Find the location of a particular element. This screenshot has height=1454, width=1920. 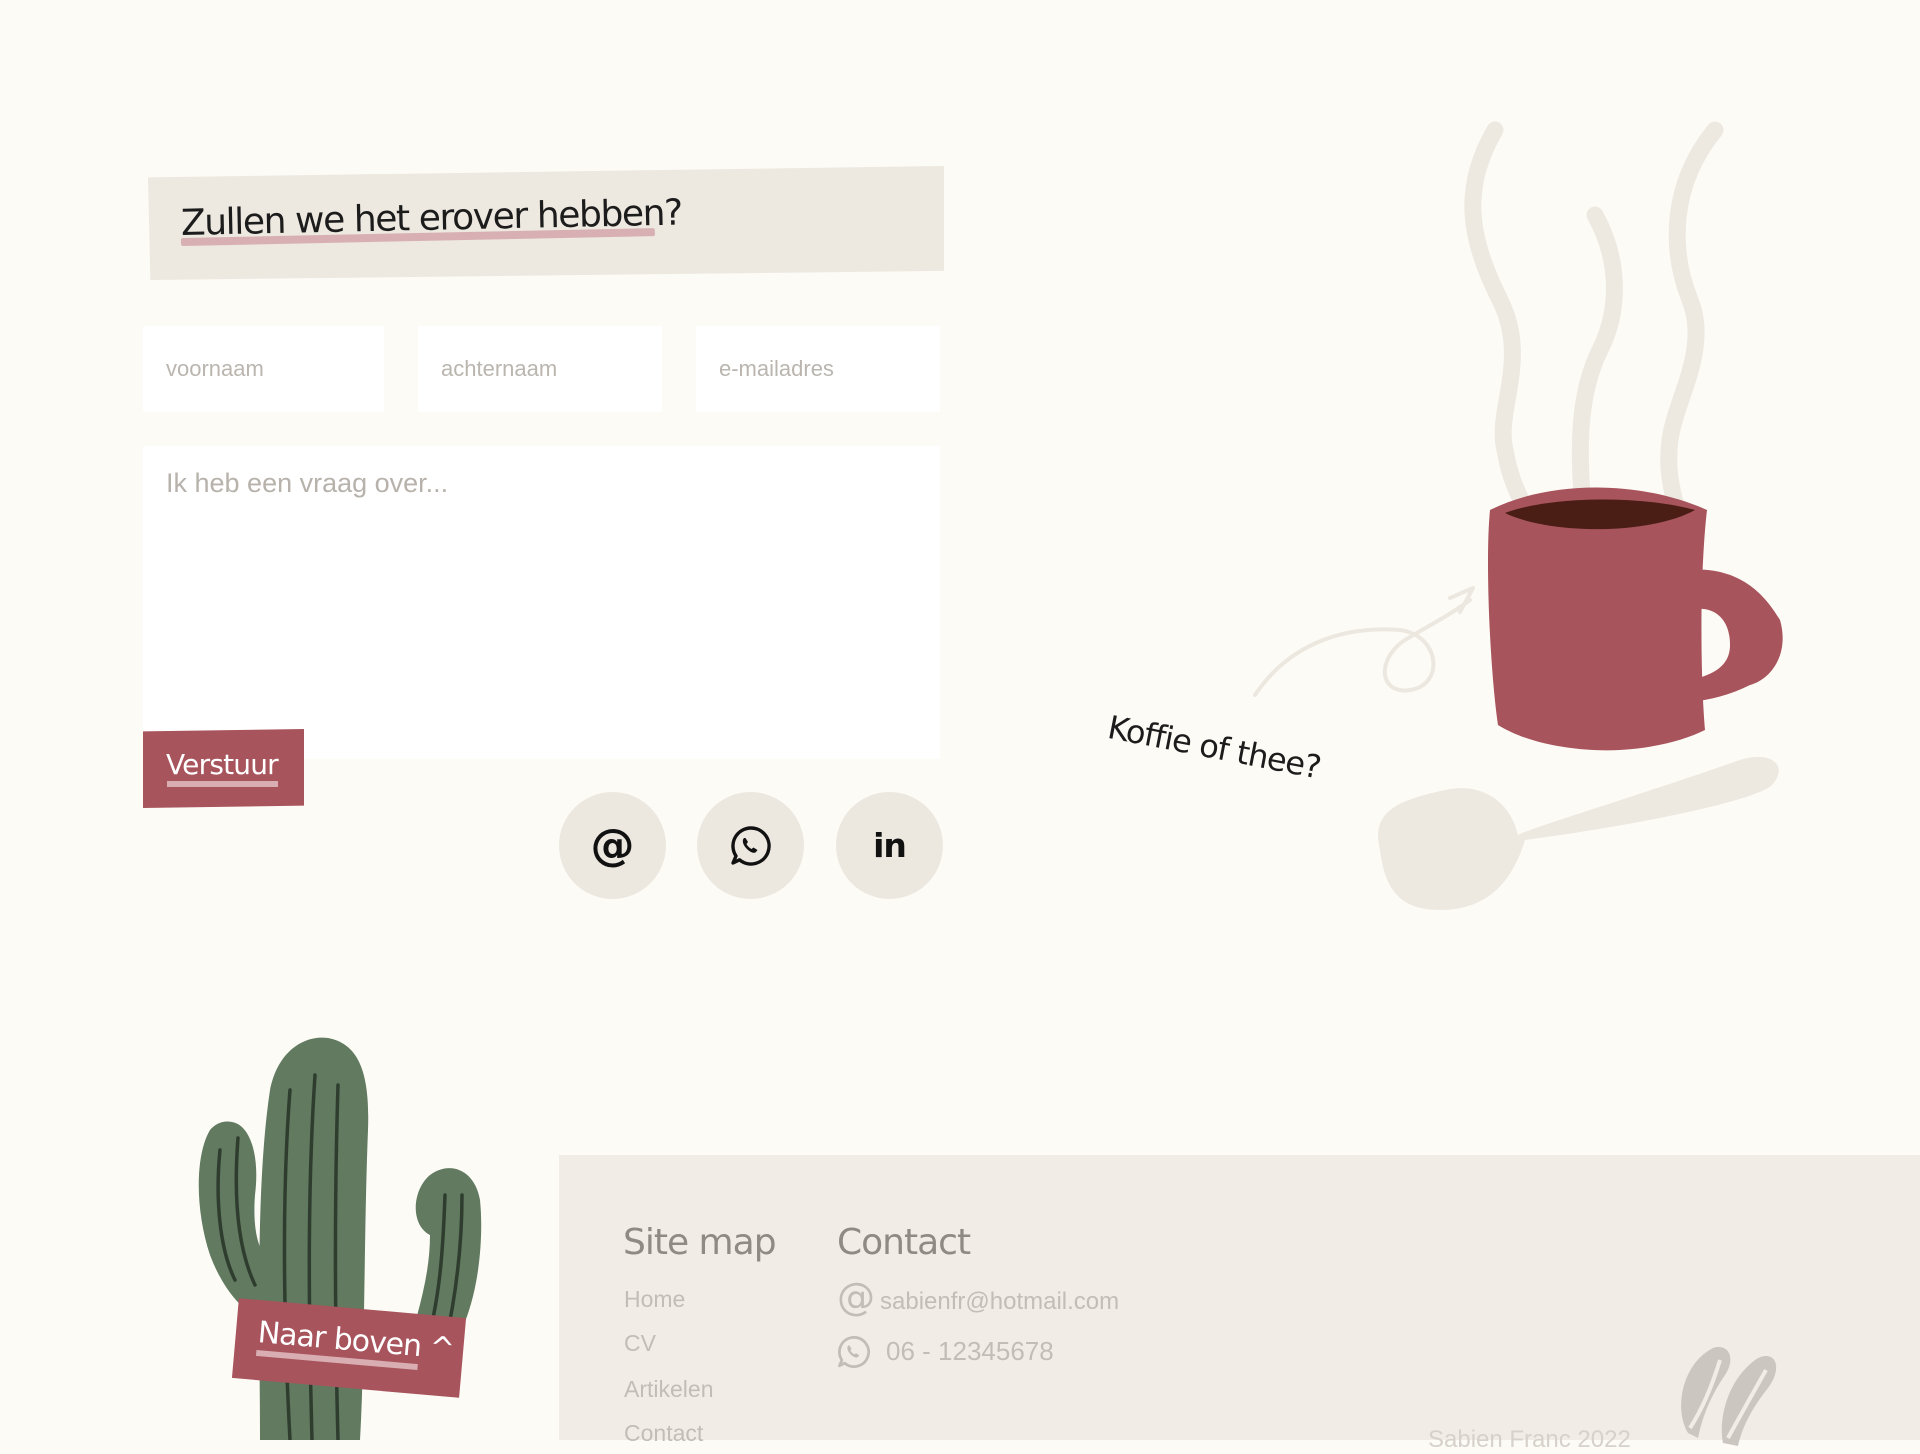

linkedin-icon: in is located at coordinates (890, 845).